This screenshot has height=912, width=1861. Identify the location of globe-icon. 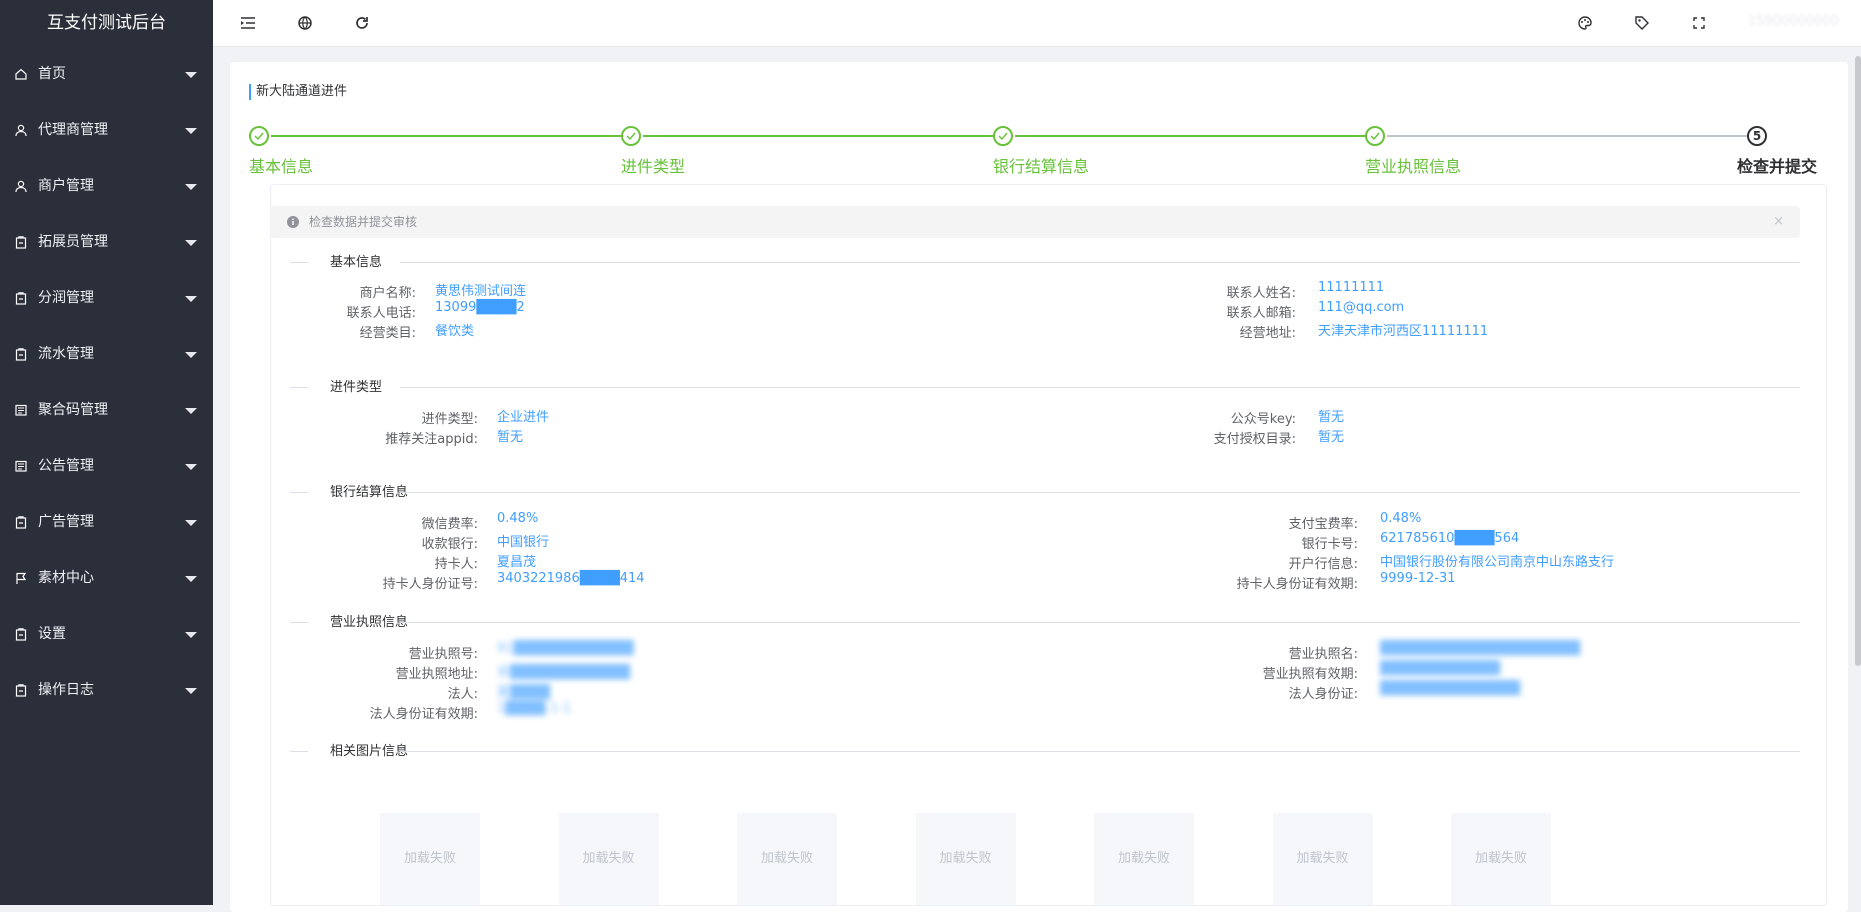
(305, 23).